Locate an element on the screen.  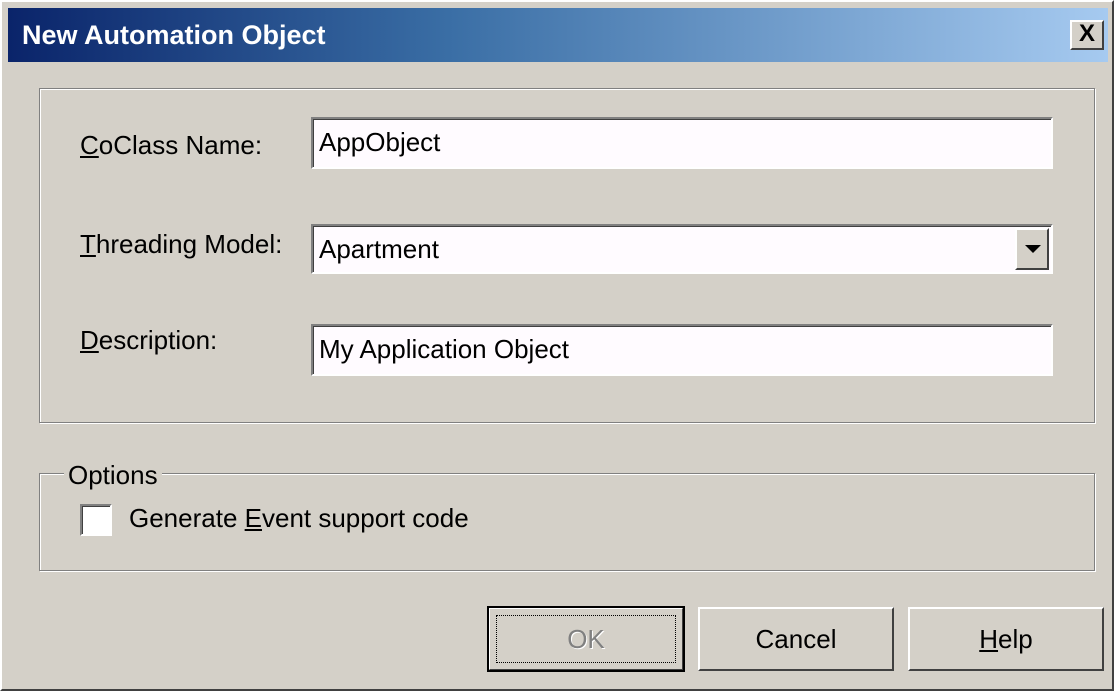
ok-button-label: OK is located at coordinates (586, 639).